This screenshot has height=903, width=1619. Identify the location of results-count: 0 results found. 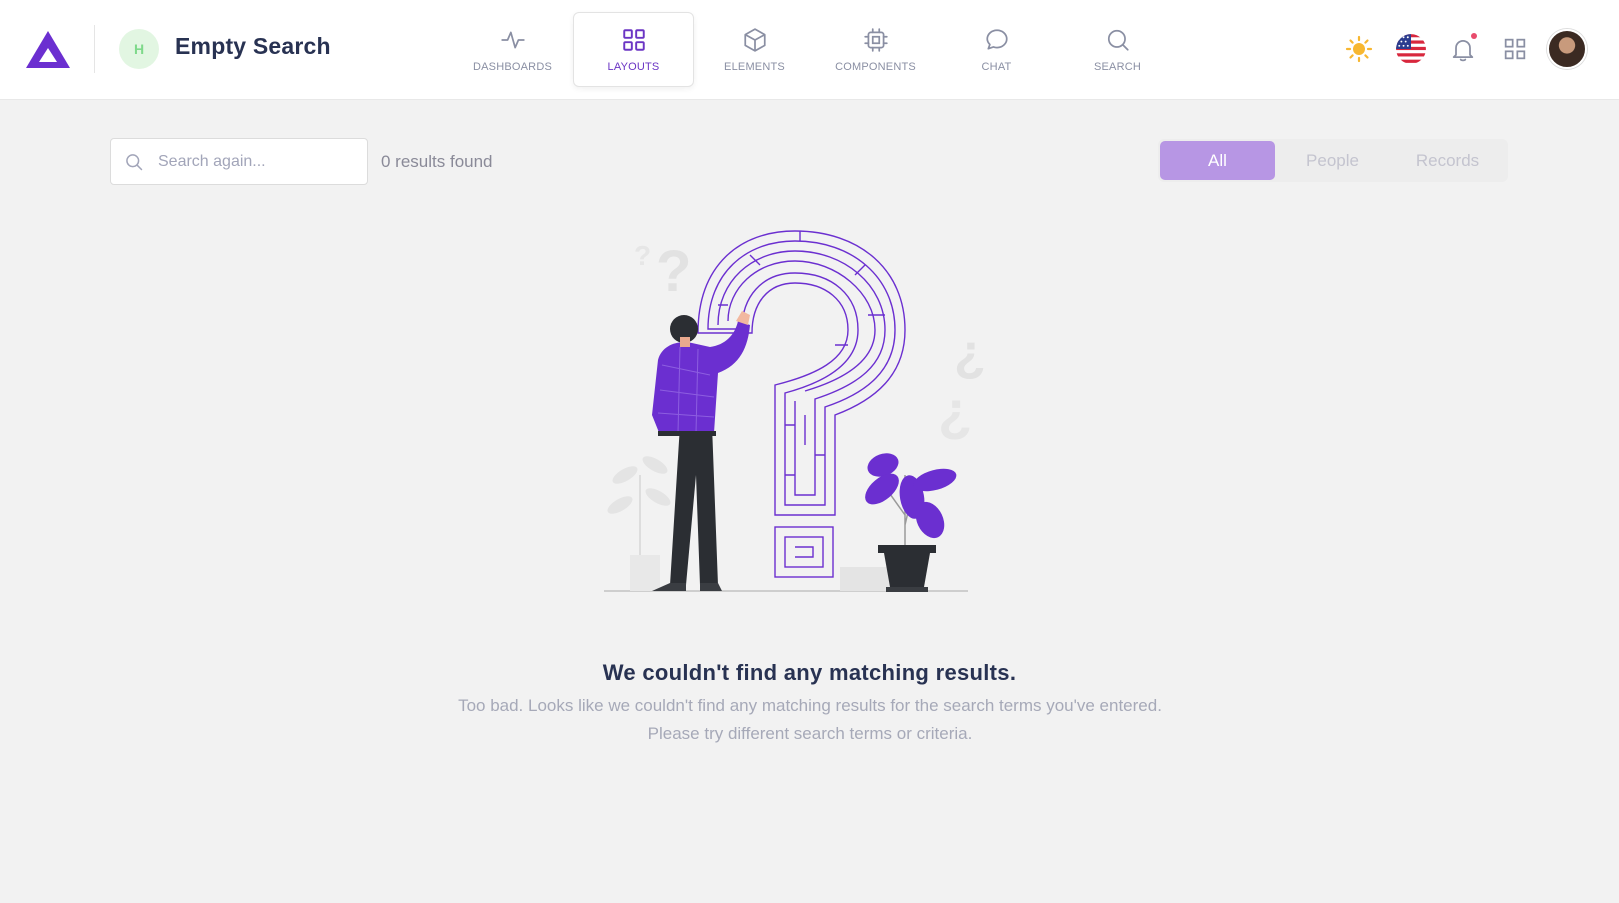
(437, 161).